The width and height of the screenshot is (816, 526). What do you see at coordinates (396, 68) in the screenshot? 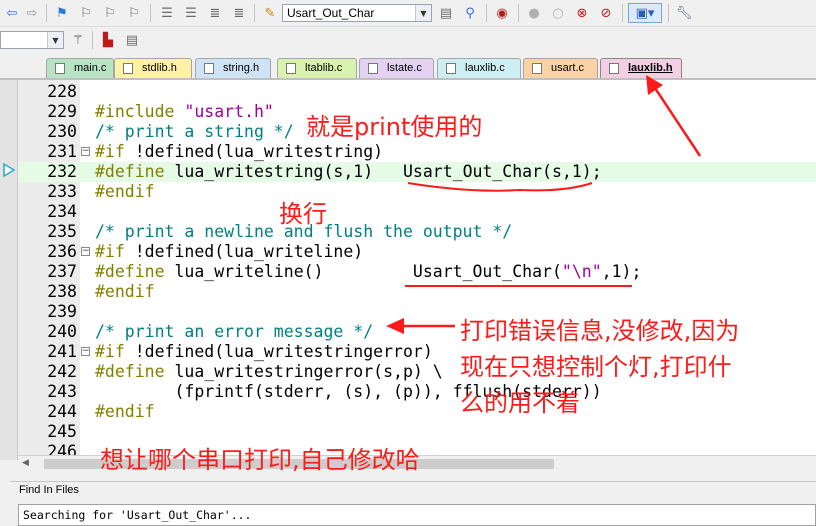
I see `tab-lstate-c: lstate.c` at bounding box center [396, 68].